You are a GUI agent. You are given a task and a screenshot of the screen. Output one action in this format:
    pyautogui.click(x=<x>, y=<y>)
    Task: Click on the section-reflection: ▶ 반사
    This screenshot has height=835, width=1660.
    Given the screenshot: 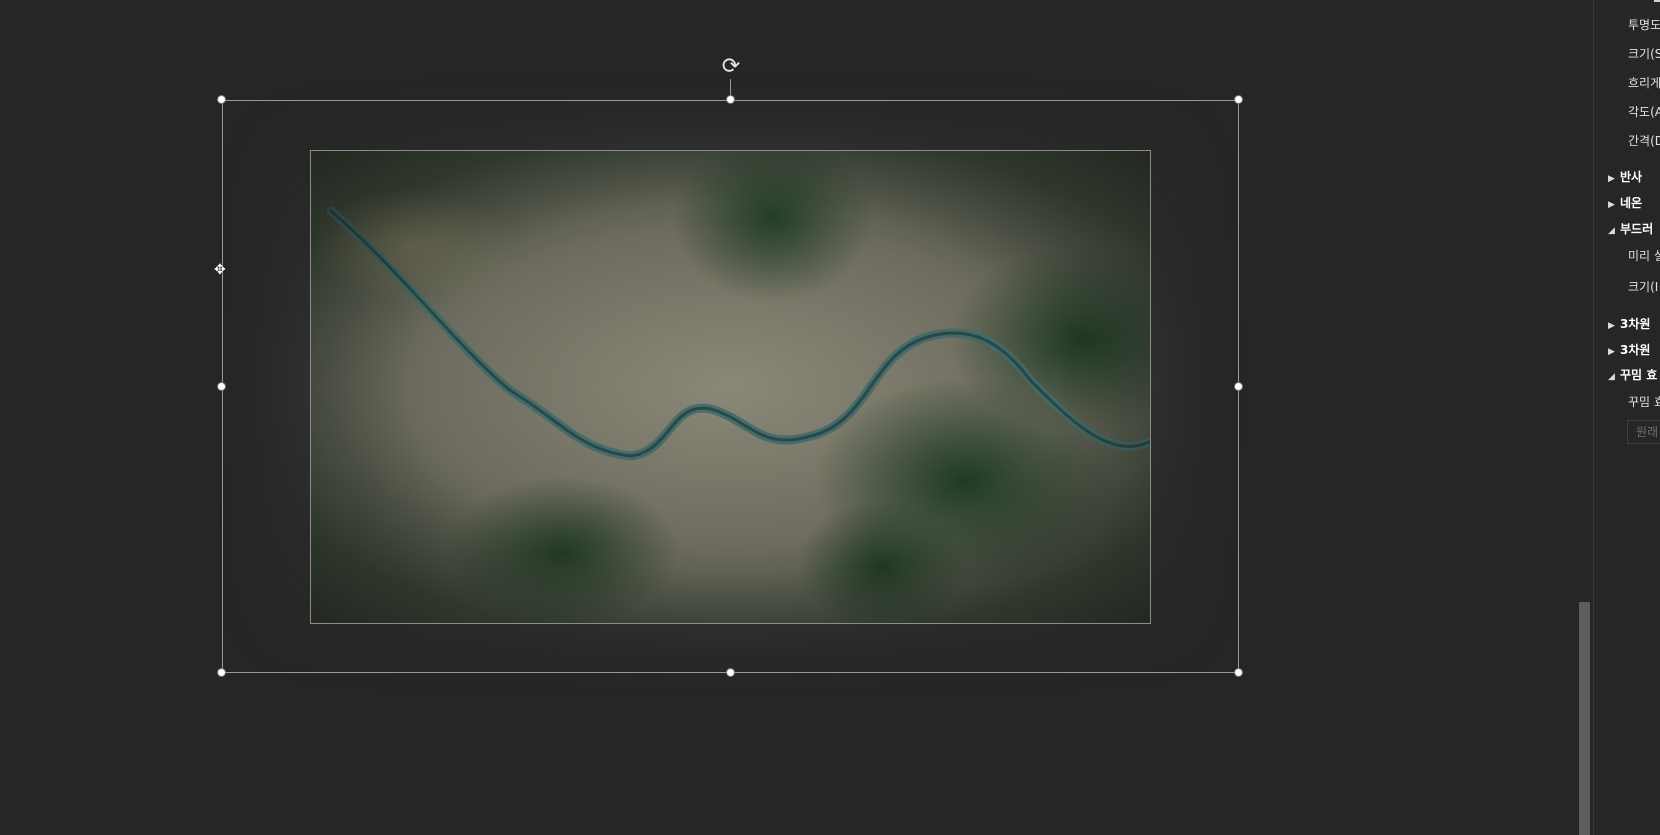 What is the action you would take?
    pyautogui.click(x=1625, y=176)
    